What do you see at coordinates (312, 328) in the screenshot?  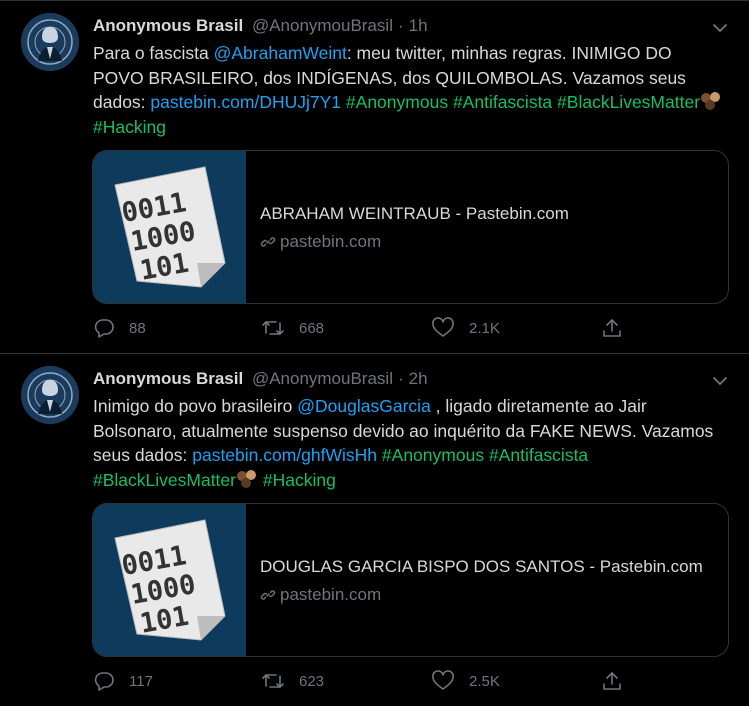 I see `retweet-count: 668` at bounding box center [312, 328].